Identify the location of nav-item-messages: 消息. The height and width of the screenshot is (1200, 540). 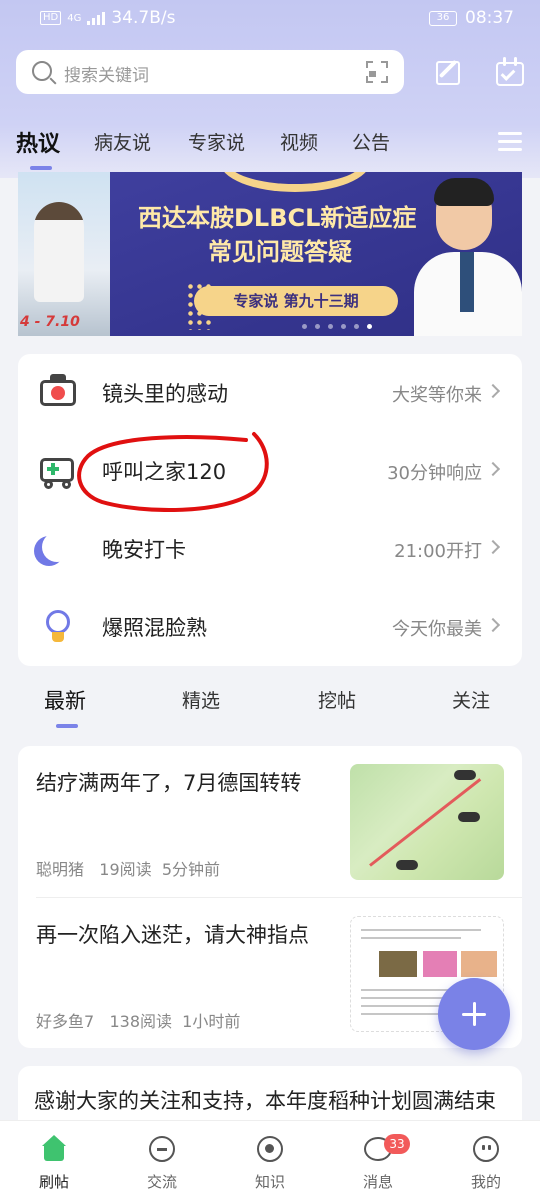
(378, 1160).